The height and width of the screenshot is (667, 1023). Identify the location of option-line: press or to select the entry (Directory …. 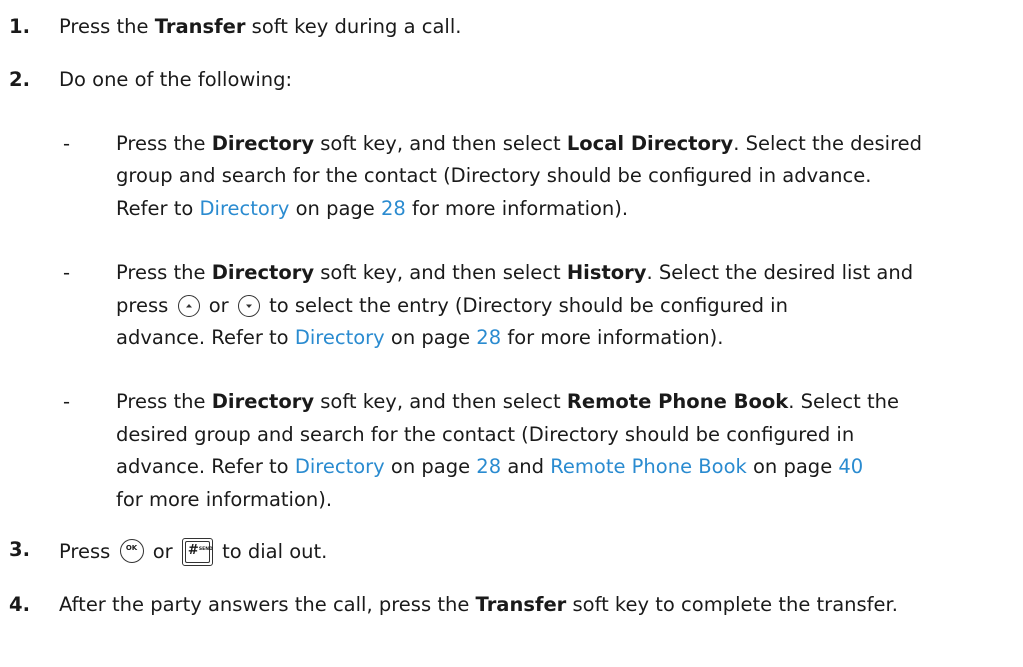
(452, 305).